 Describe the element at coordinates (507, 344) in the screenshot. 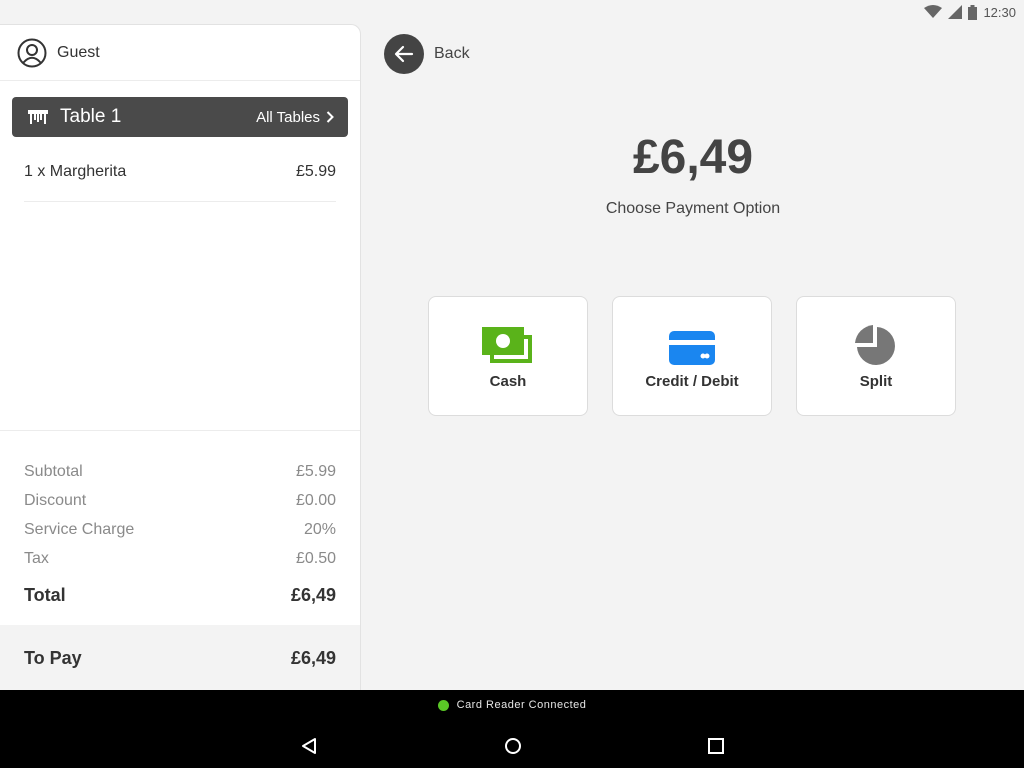

I see `cash-icon` at that location.